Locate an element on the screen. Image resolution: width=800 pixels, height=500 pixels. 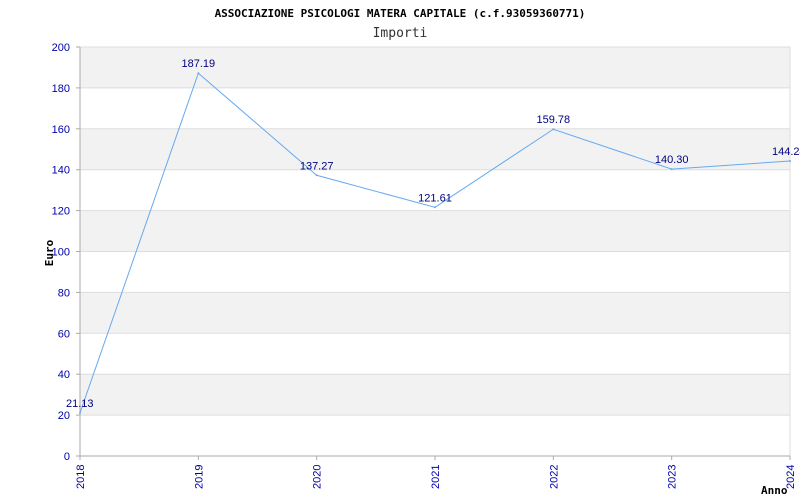
data-label: 137.27 is located at coordinates (317, 166).